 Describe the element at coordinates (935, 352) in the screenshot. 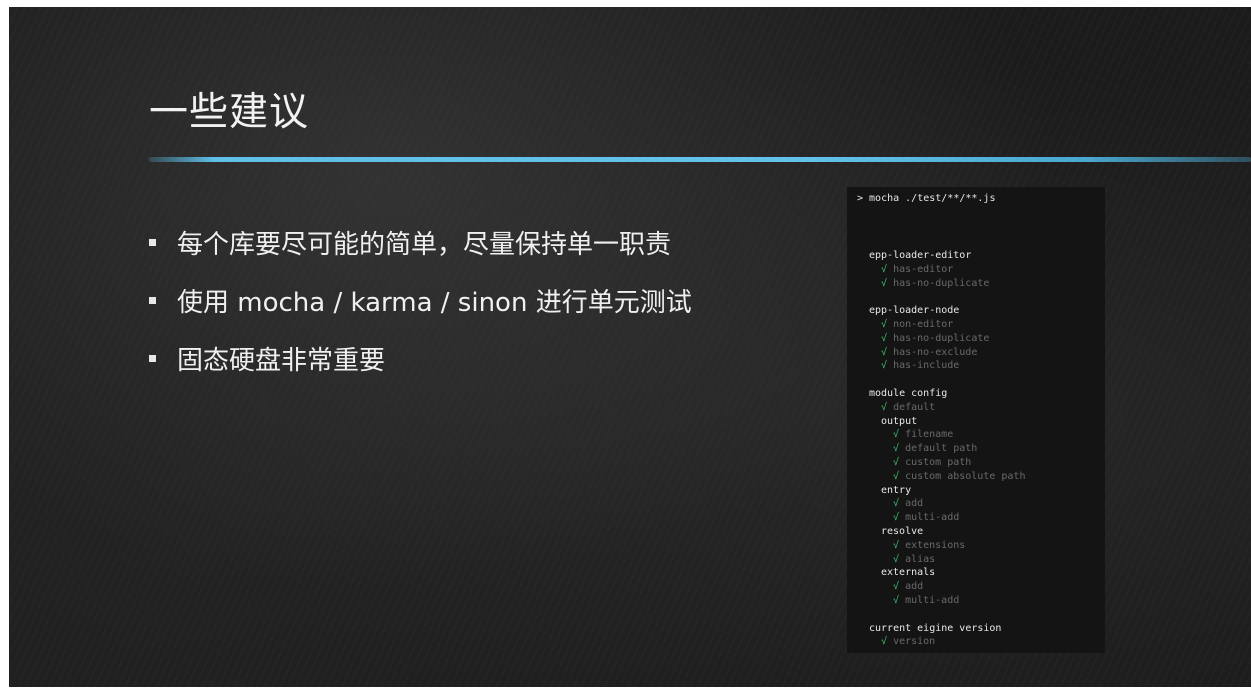

I see `test-name: has-no-exclude` at that location.